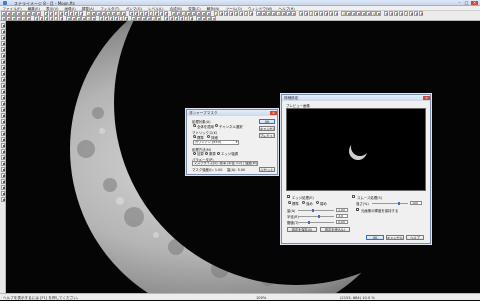  What do you see at coordinates (194, 125) in the screenshot?
I see `radio-all` at bounding box center [194, 125].